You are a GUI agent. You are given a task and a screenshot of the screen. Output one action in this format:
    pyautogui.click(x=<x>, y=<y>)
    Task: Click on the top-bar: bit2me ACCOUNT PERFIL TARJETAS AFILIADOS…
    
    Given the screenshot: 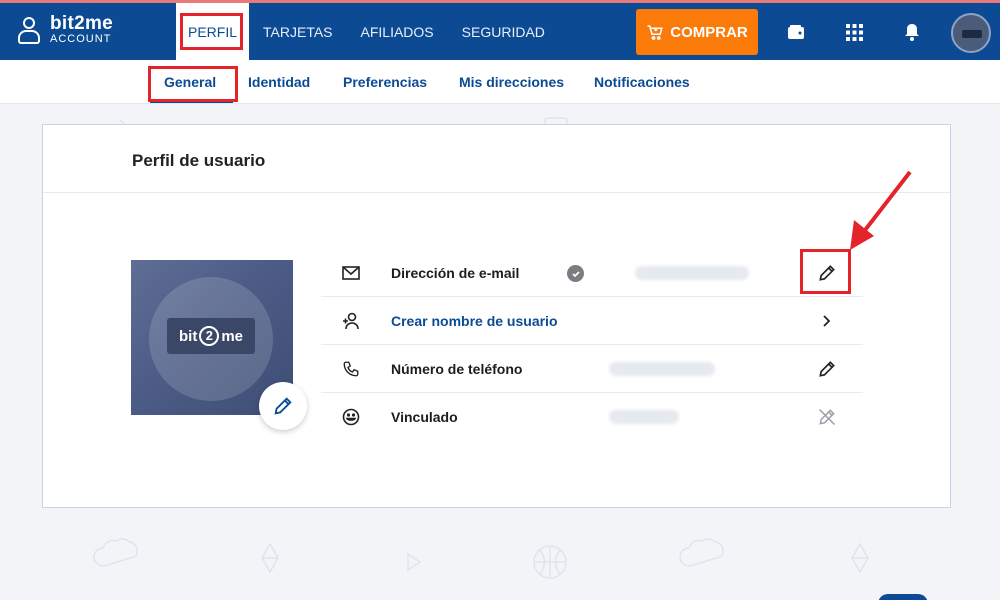 What is the action you would take?
    pyautogui.click(x=500, y=30)
    